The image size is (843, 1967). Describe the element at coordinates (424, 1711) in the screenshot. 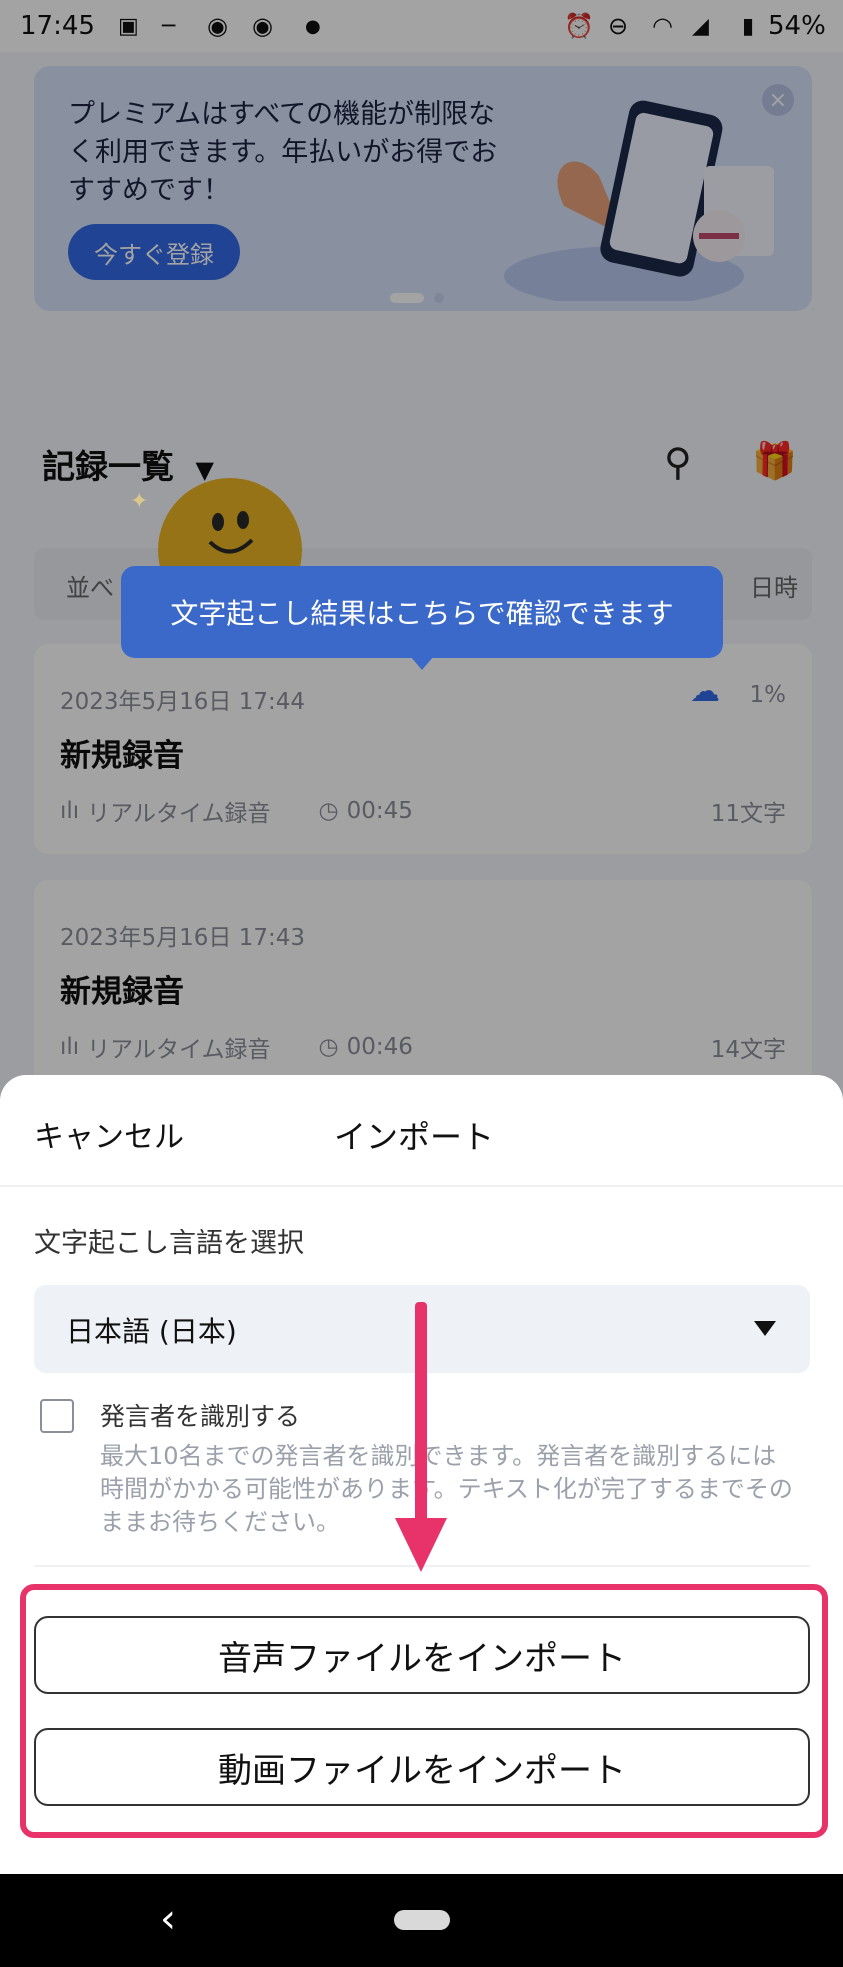

I see `annotation-highlight-box` at that location.